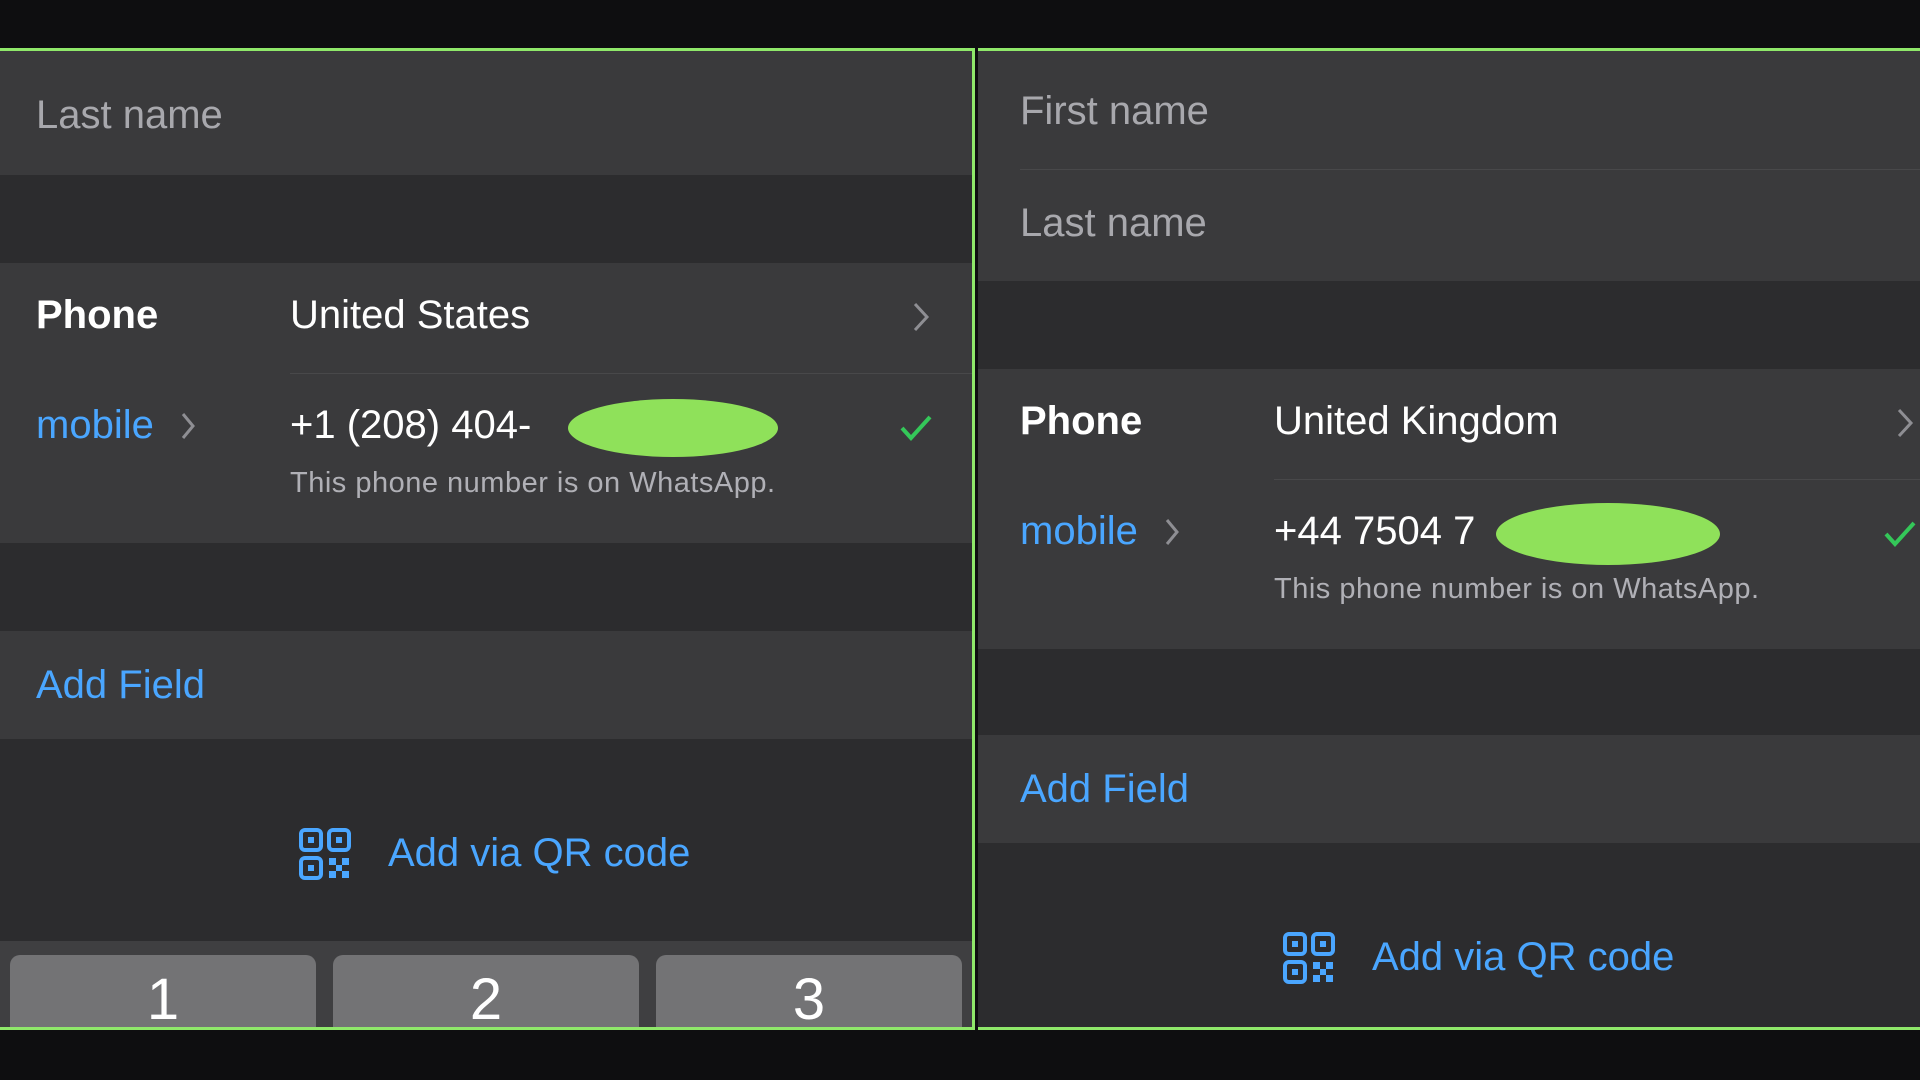  What do you see at coordinates (1374, 531) in the screenshot?
I see `phone-number-input: +44 7504 7` at bounding box center [1374, 531].